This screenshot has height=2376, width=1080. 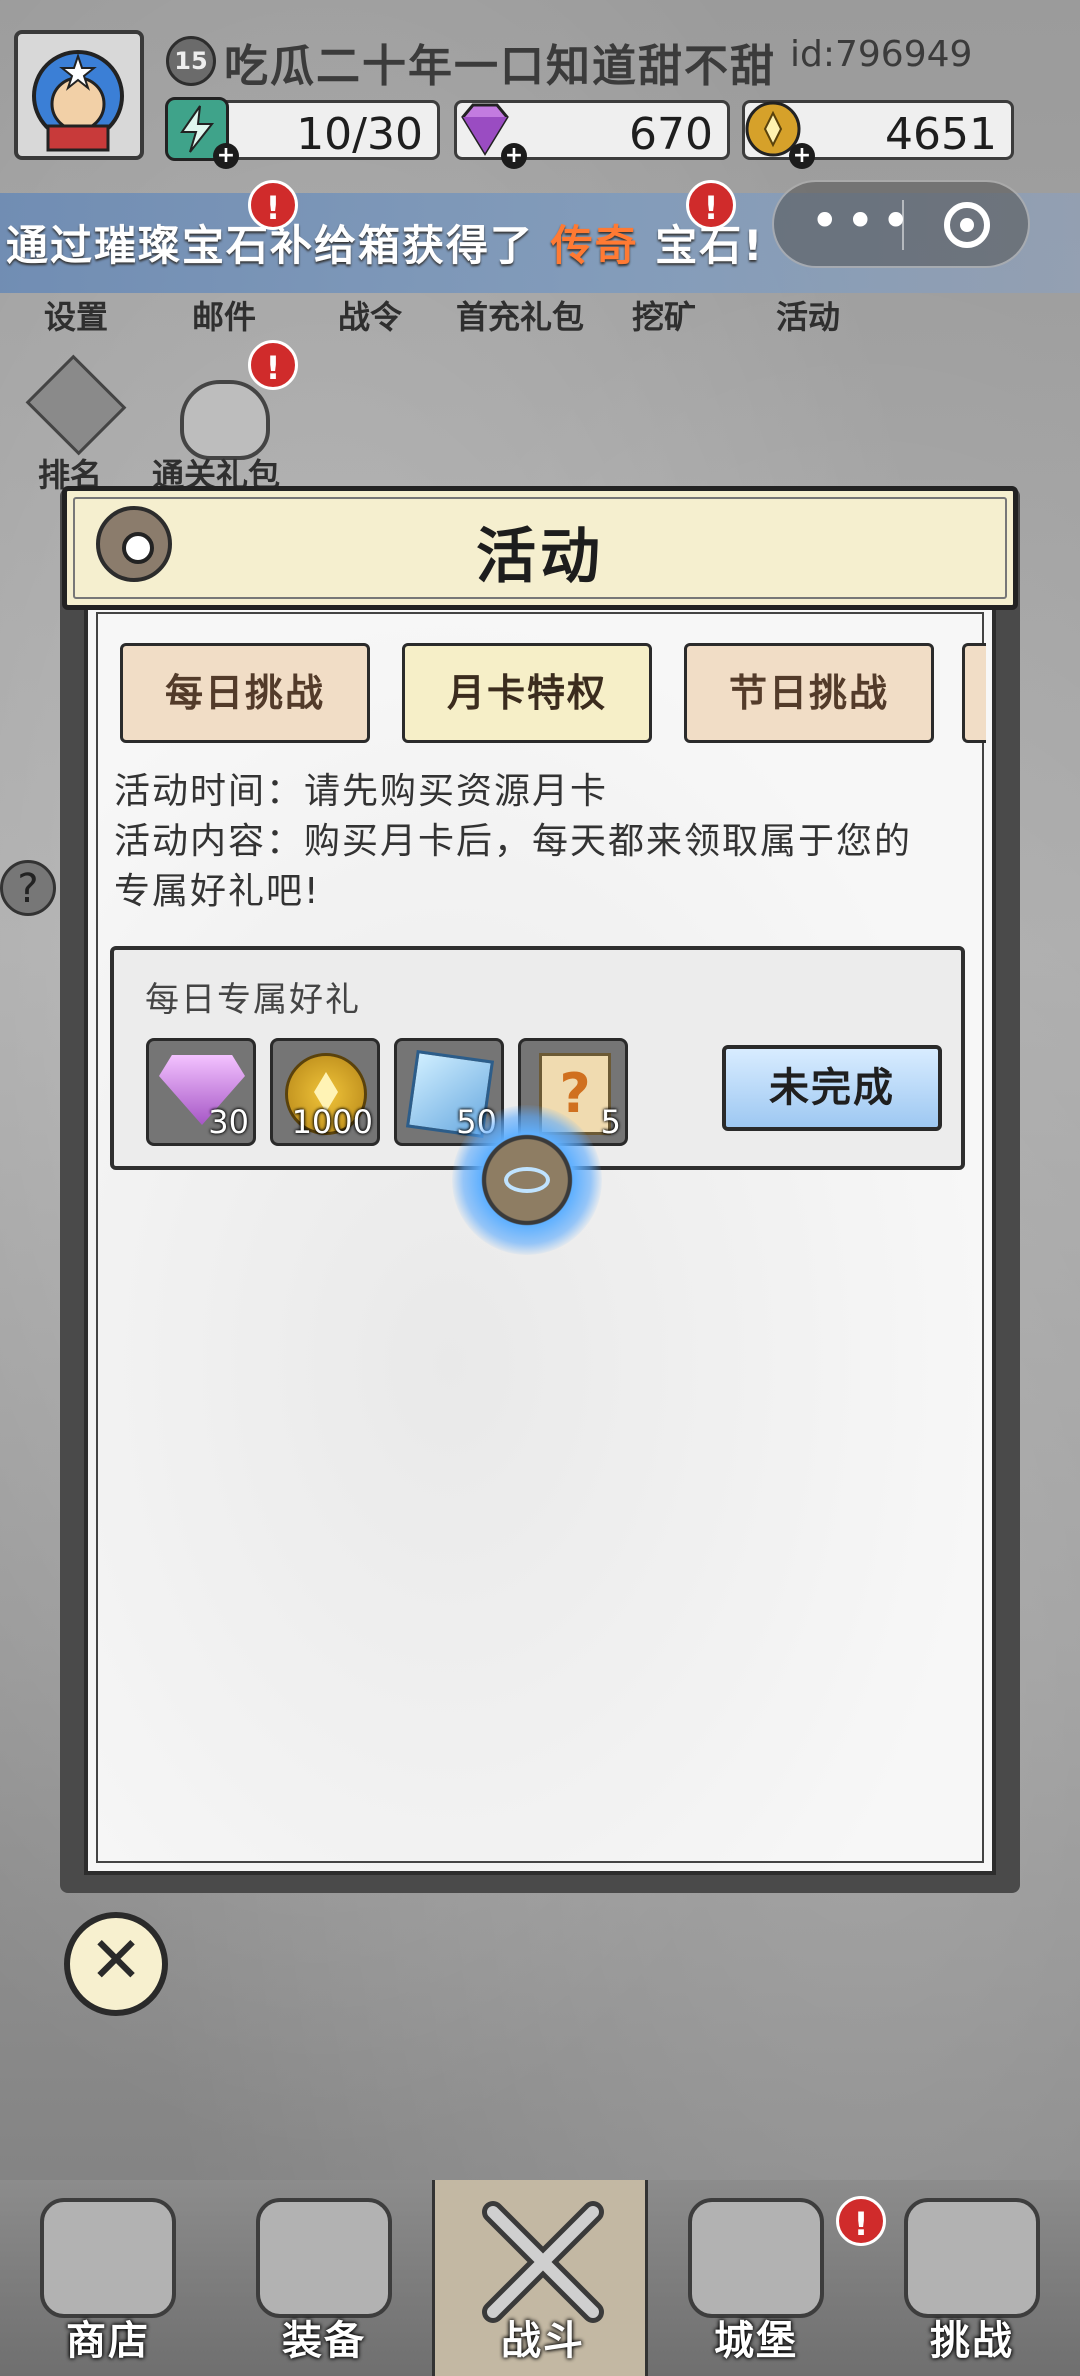 I want to click on gems-value: 670, so click(x=671, y=134).